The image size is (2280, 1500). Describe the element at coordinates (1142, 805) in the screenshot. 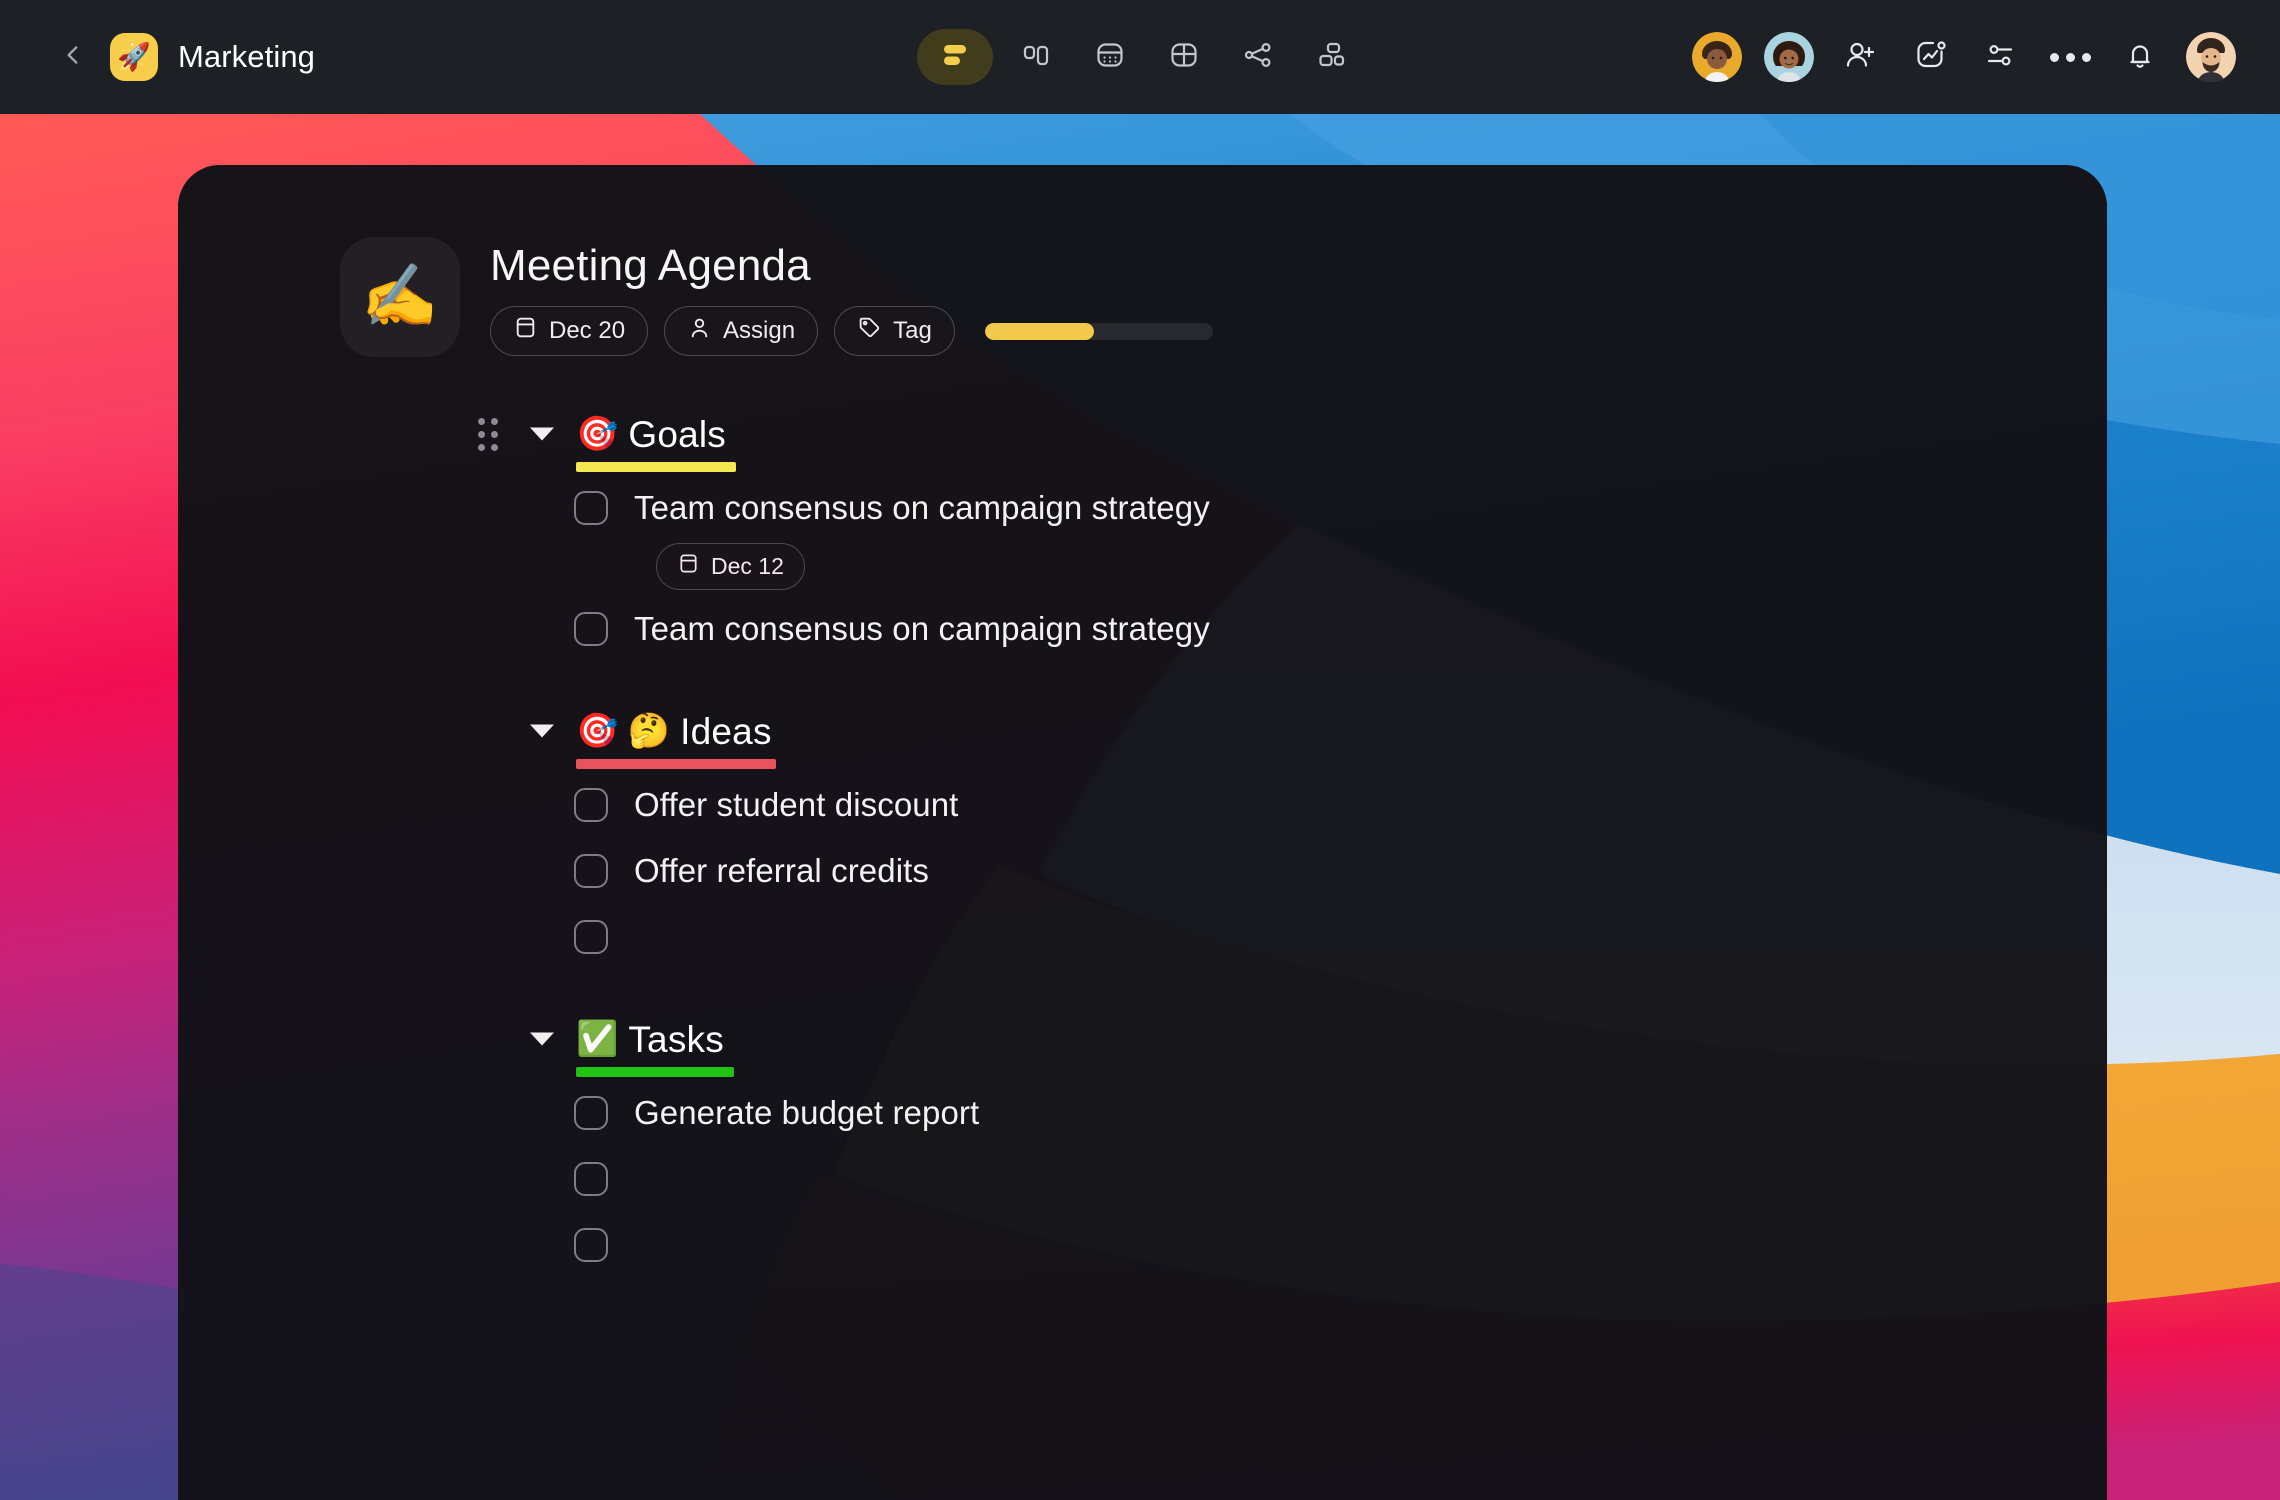

I see `todo-row: Offer student discount` at that location.